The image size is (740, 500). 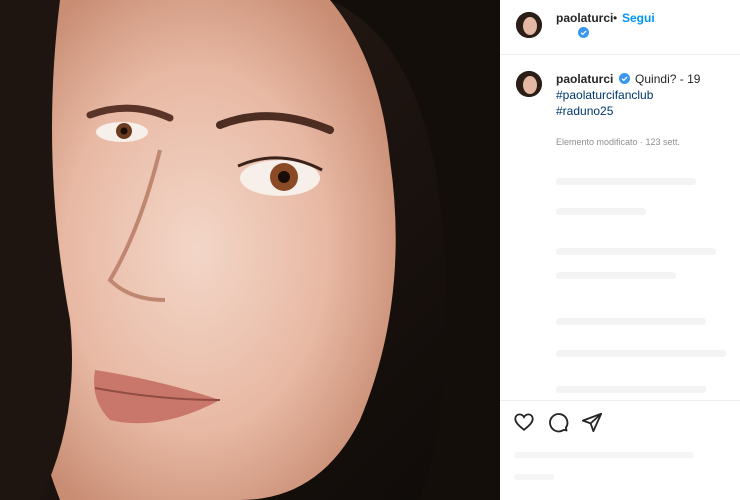 I want to click on caption-avatar, so click(x=529, y=84).